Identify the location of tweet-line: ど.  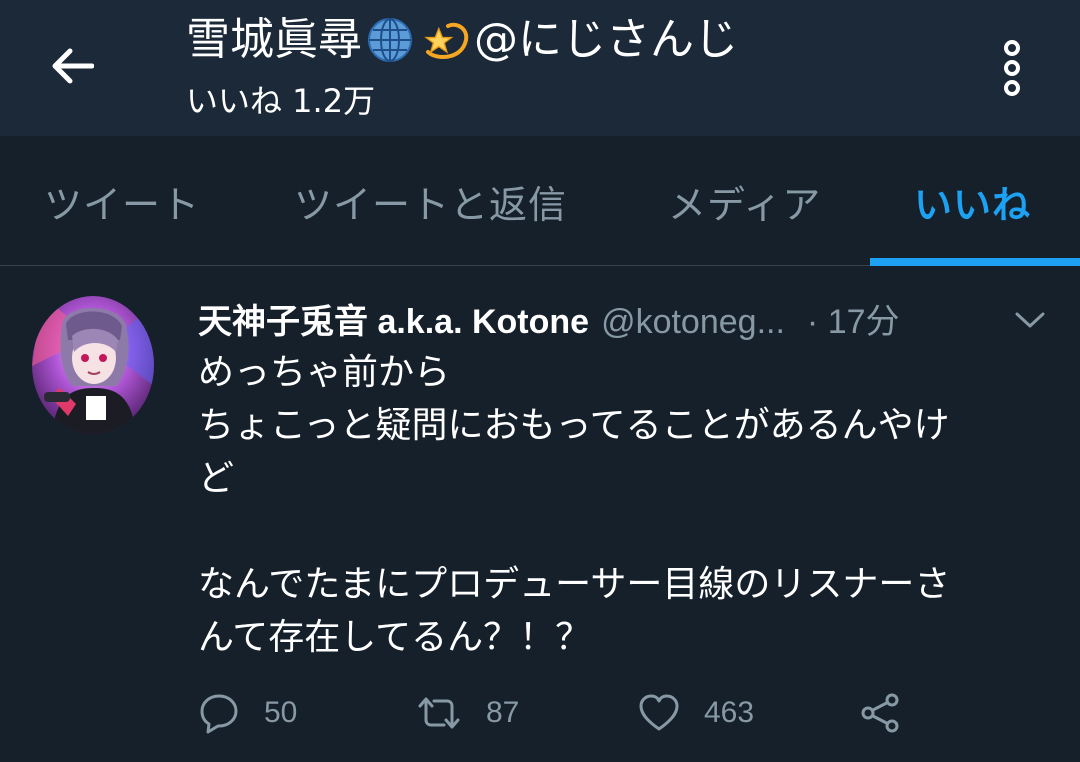
(216, 478).